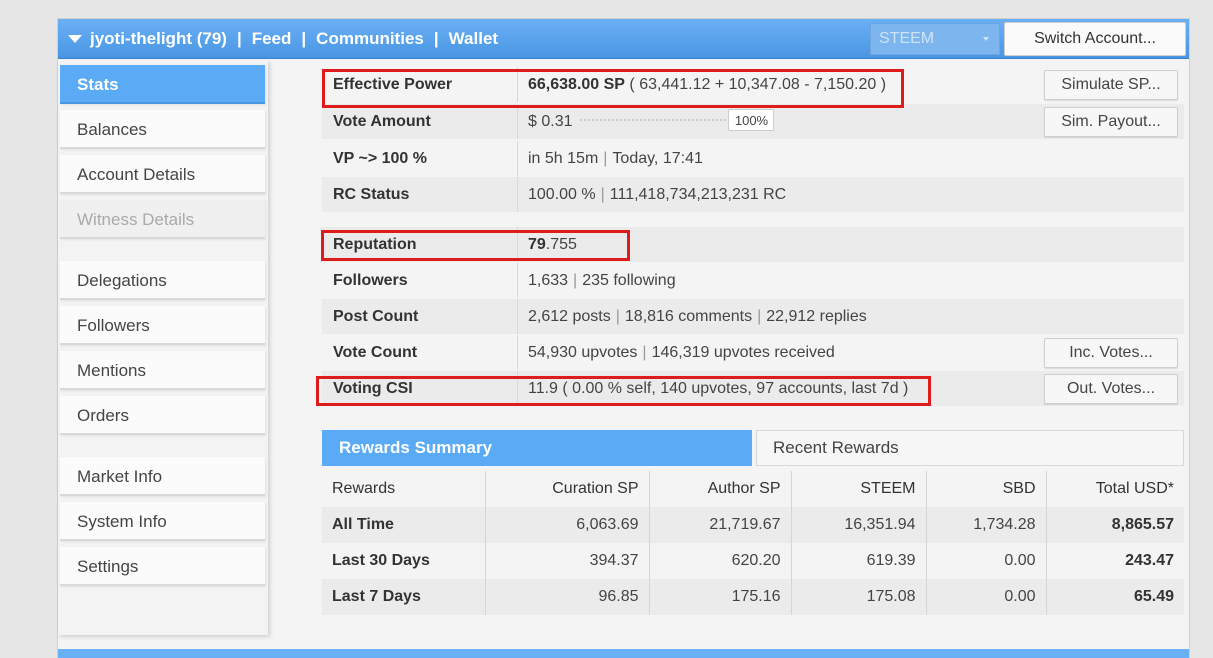 This screenshot has height=658, width=1213. I want to click on sidebar-item-account-details: Account Details, so click(162, 174).